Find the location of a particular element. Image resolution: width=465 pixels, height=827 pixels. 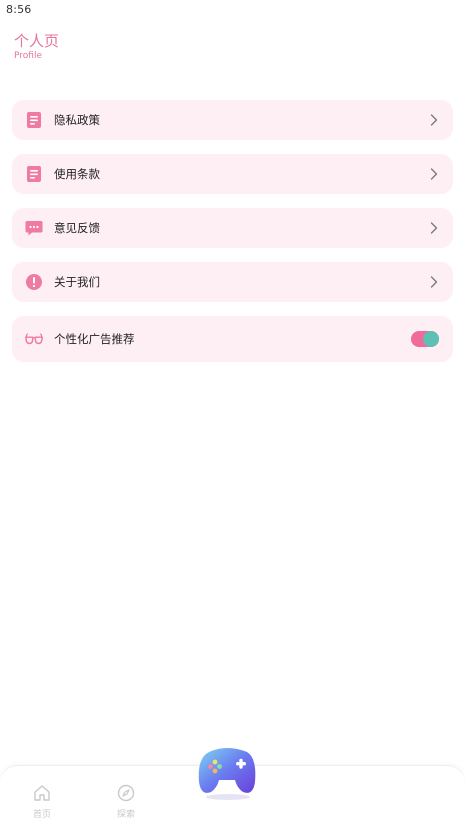

status-bar-time: 8:56 is located at coordinates (19, 9).